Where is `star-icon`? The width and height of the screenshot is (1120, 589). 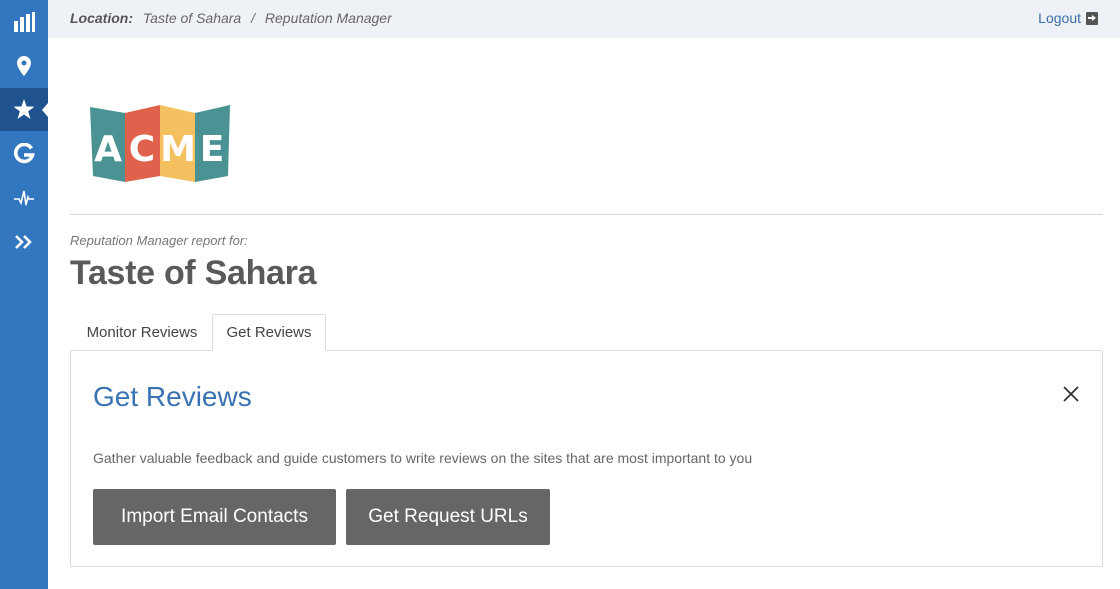 star-icon is located at coordinates (24, 109).